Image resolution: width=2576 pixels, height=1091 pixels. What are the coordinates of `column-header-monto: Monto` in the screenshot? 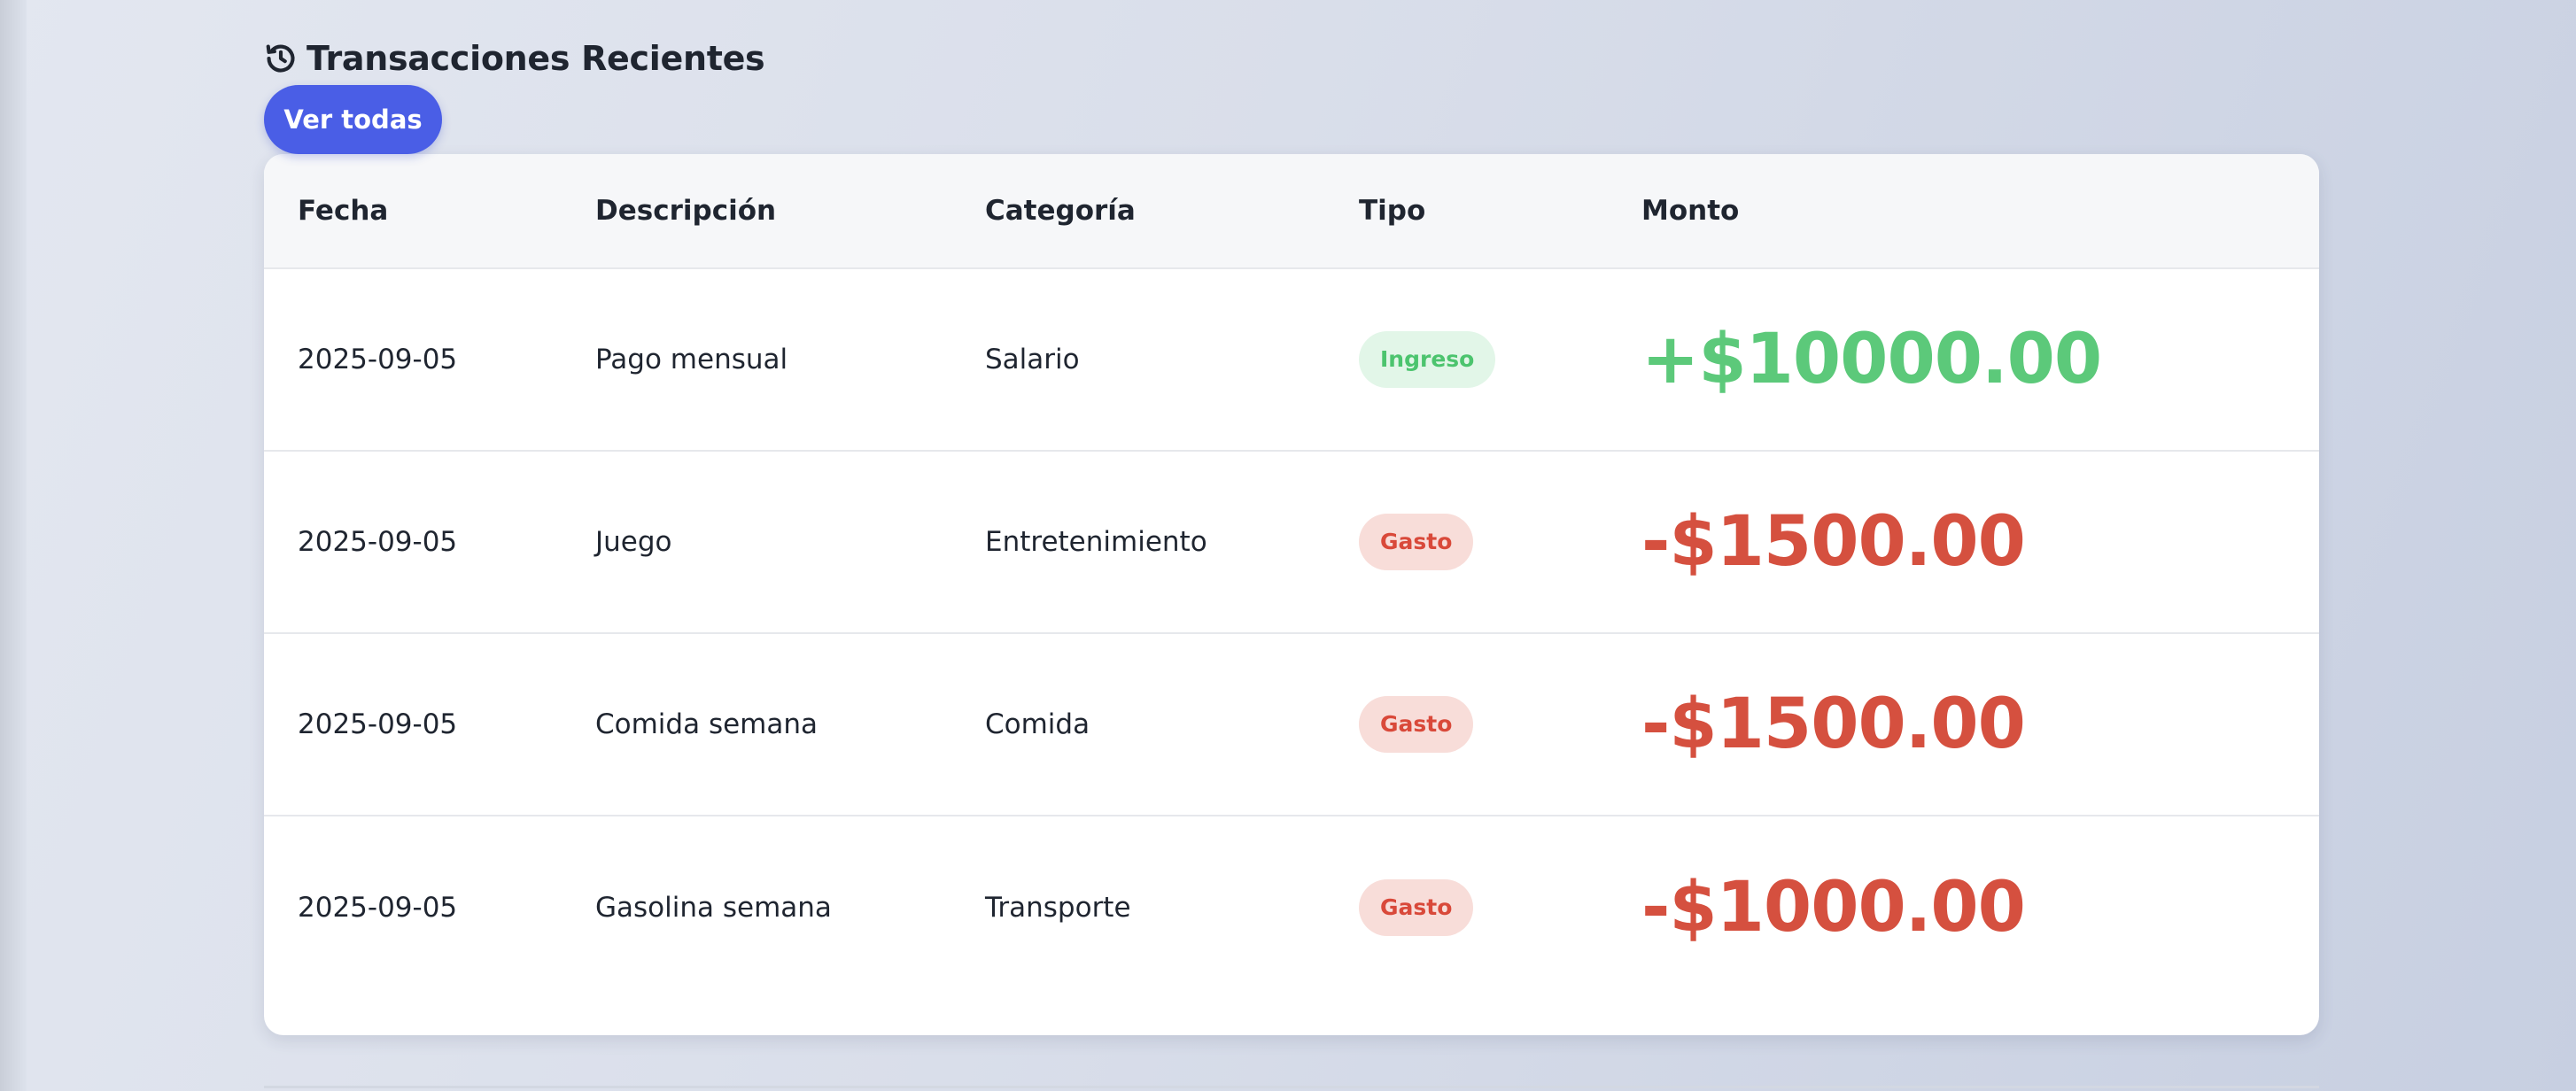 It's located at (1963, 211).